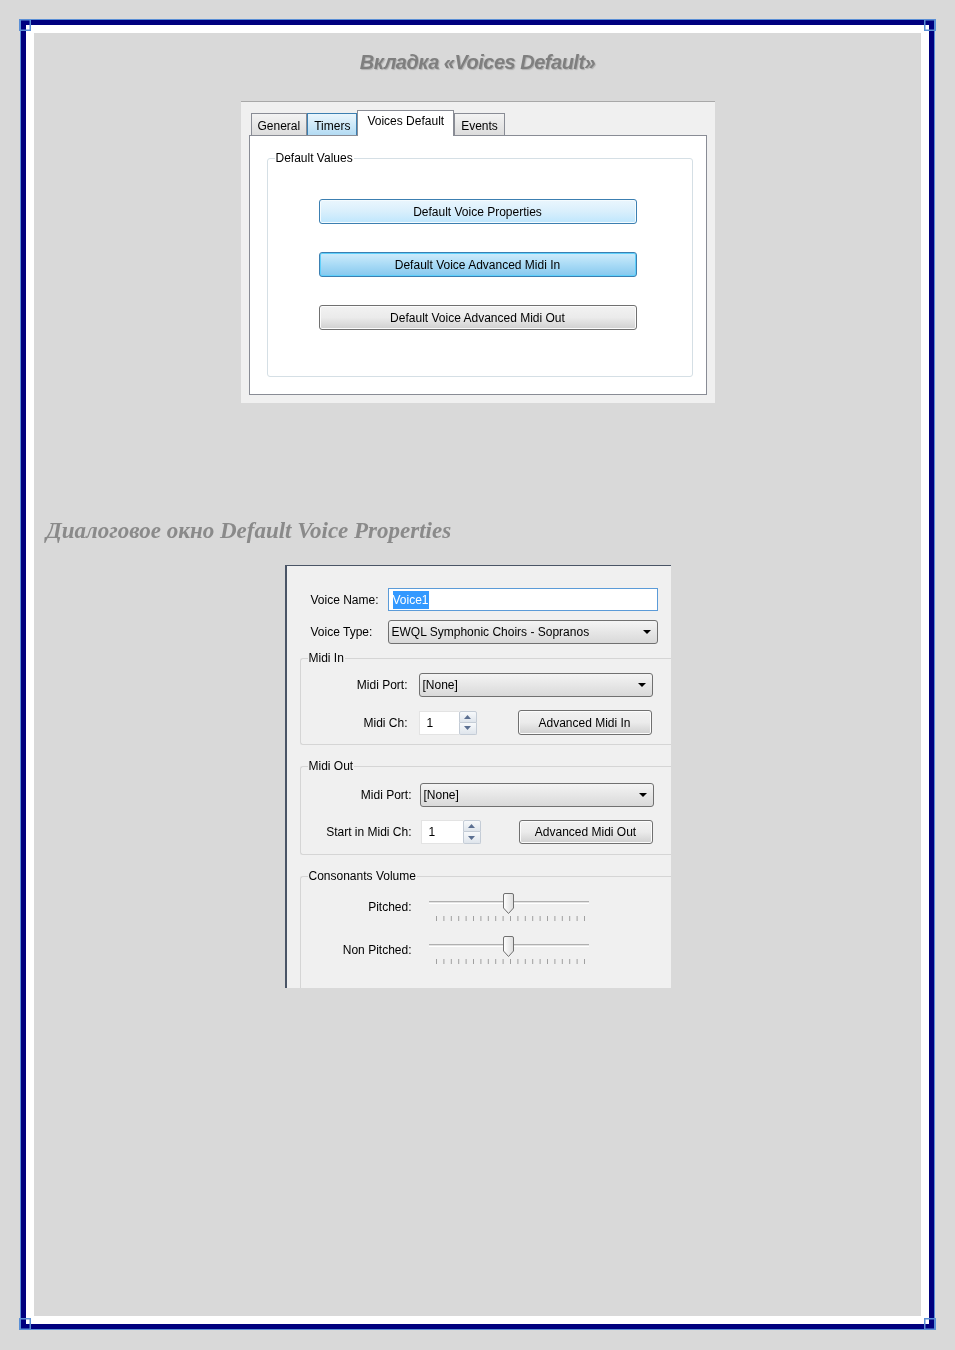 The width and height of the screenshot is (955, 1350). What do you see at coordinates (522, 632) in the screenshot?
I see `dropdown: EWQL Symphonic Choirs - Sopranos` at bounding box center [522, 632].